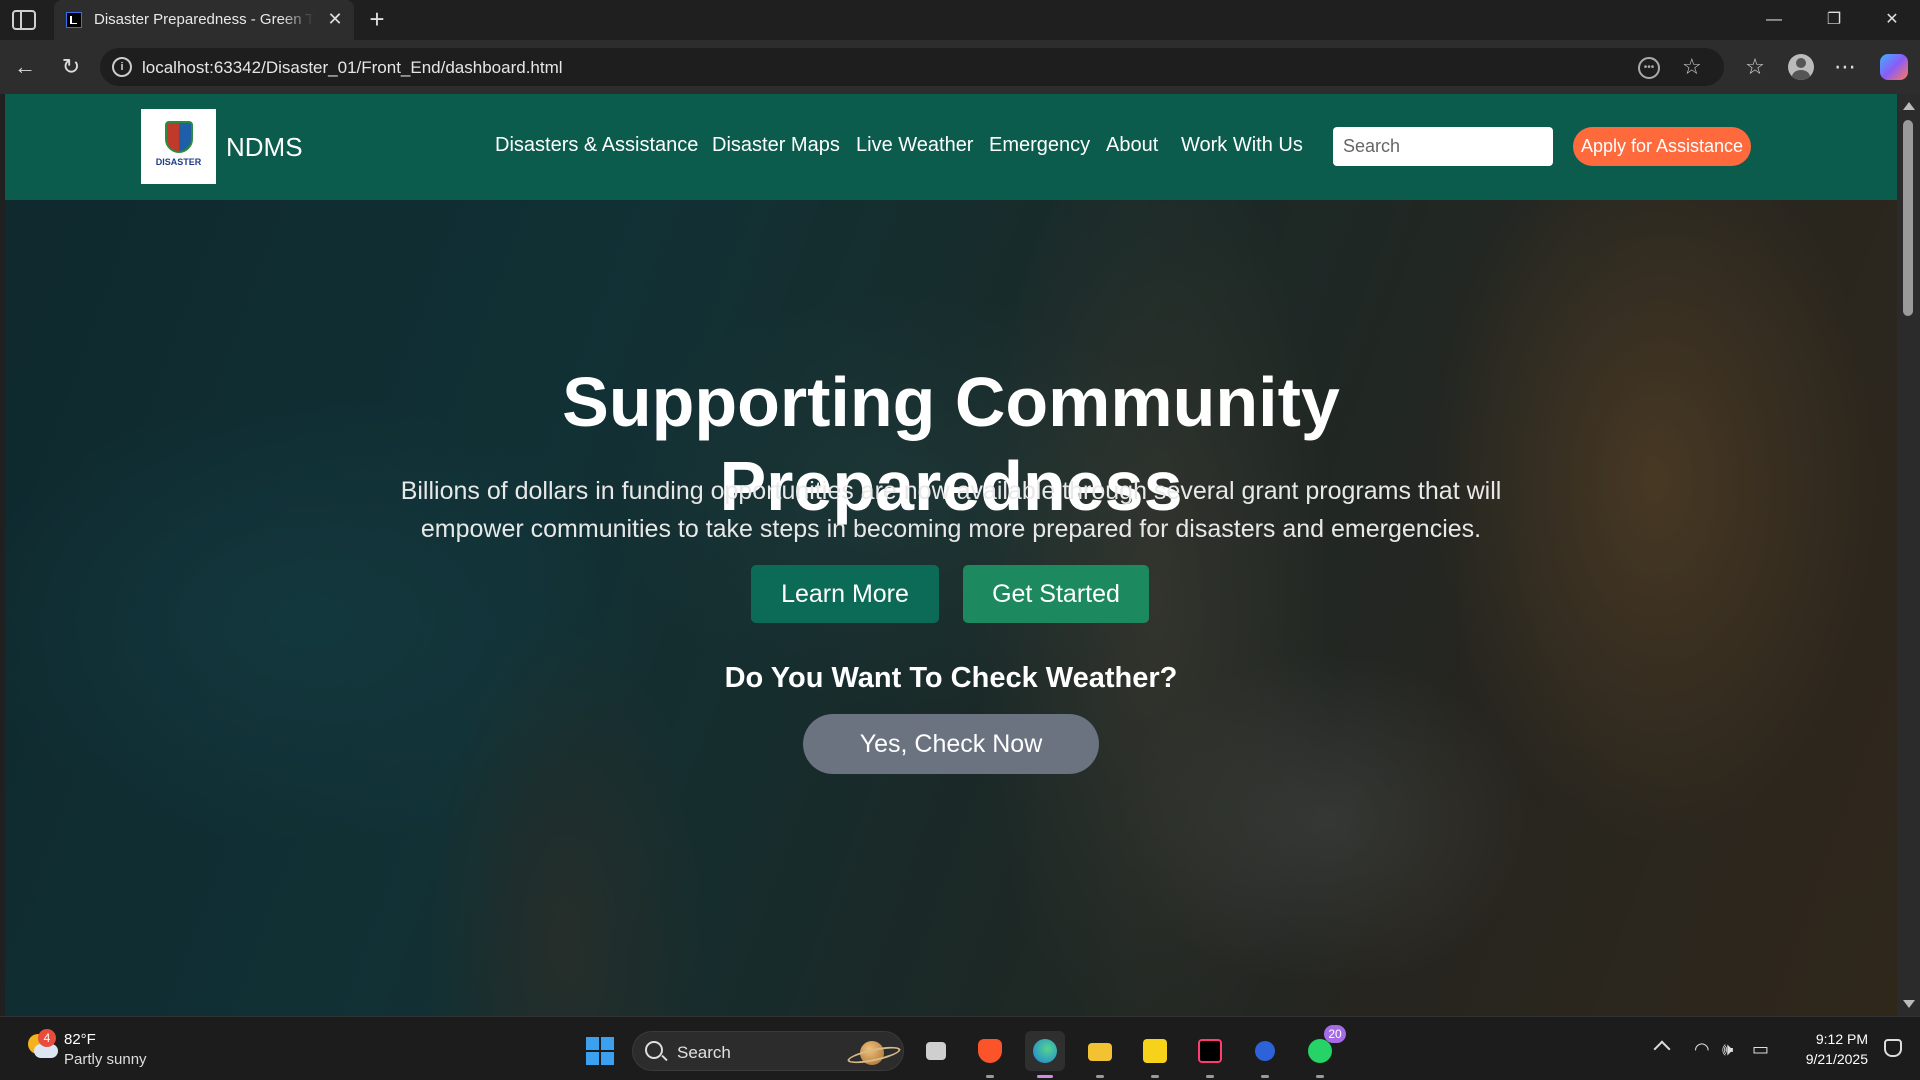 Image resolution: width=1920 pixels, height=1080 pixels. Describe the element at coordinates (25, 67) in the screenshot. I see `back-arrow-icon: ←` at that location.